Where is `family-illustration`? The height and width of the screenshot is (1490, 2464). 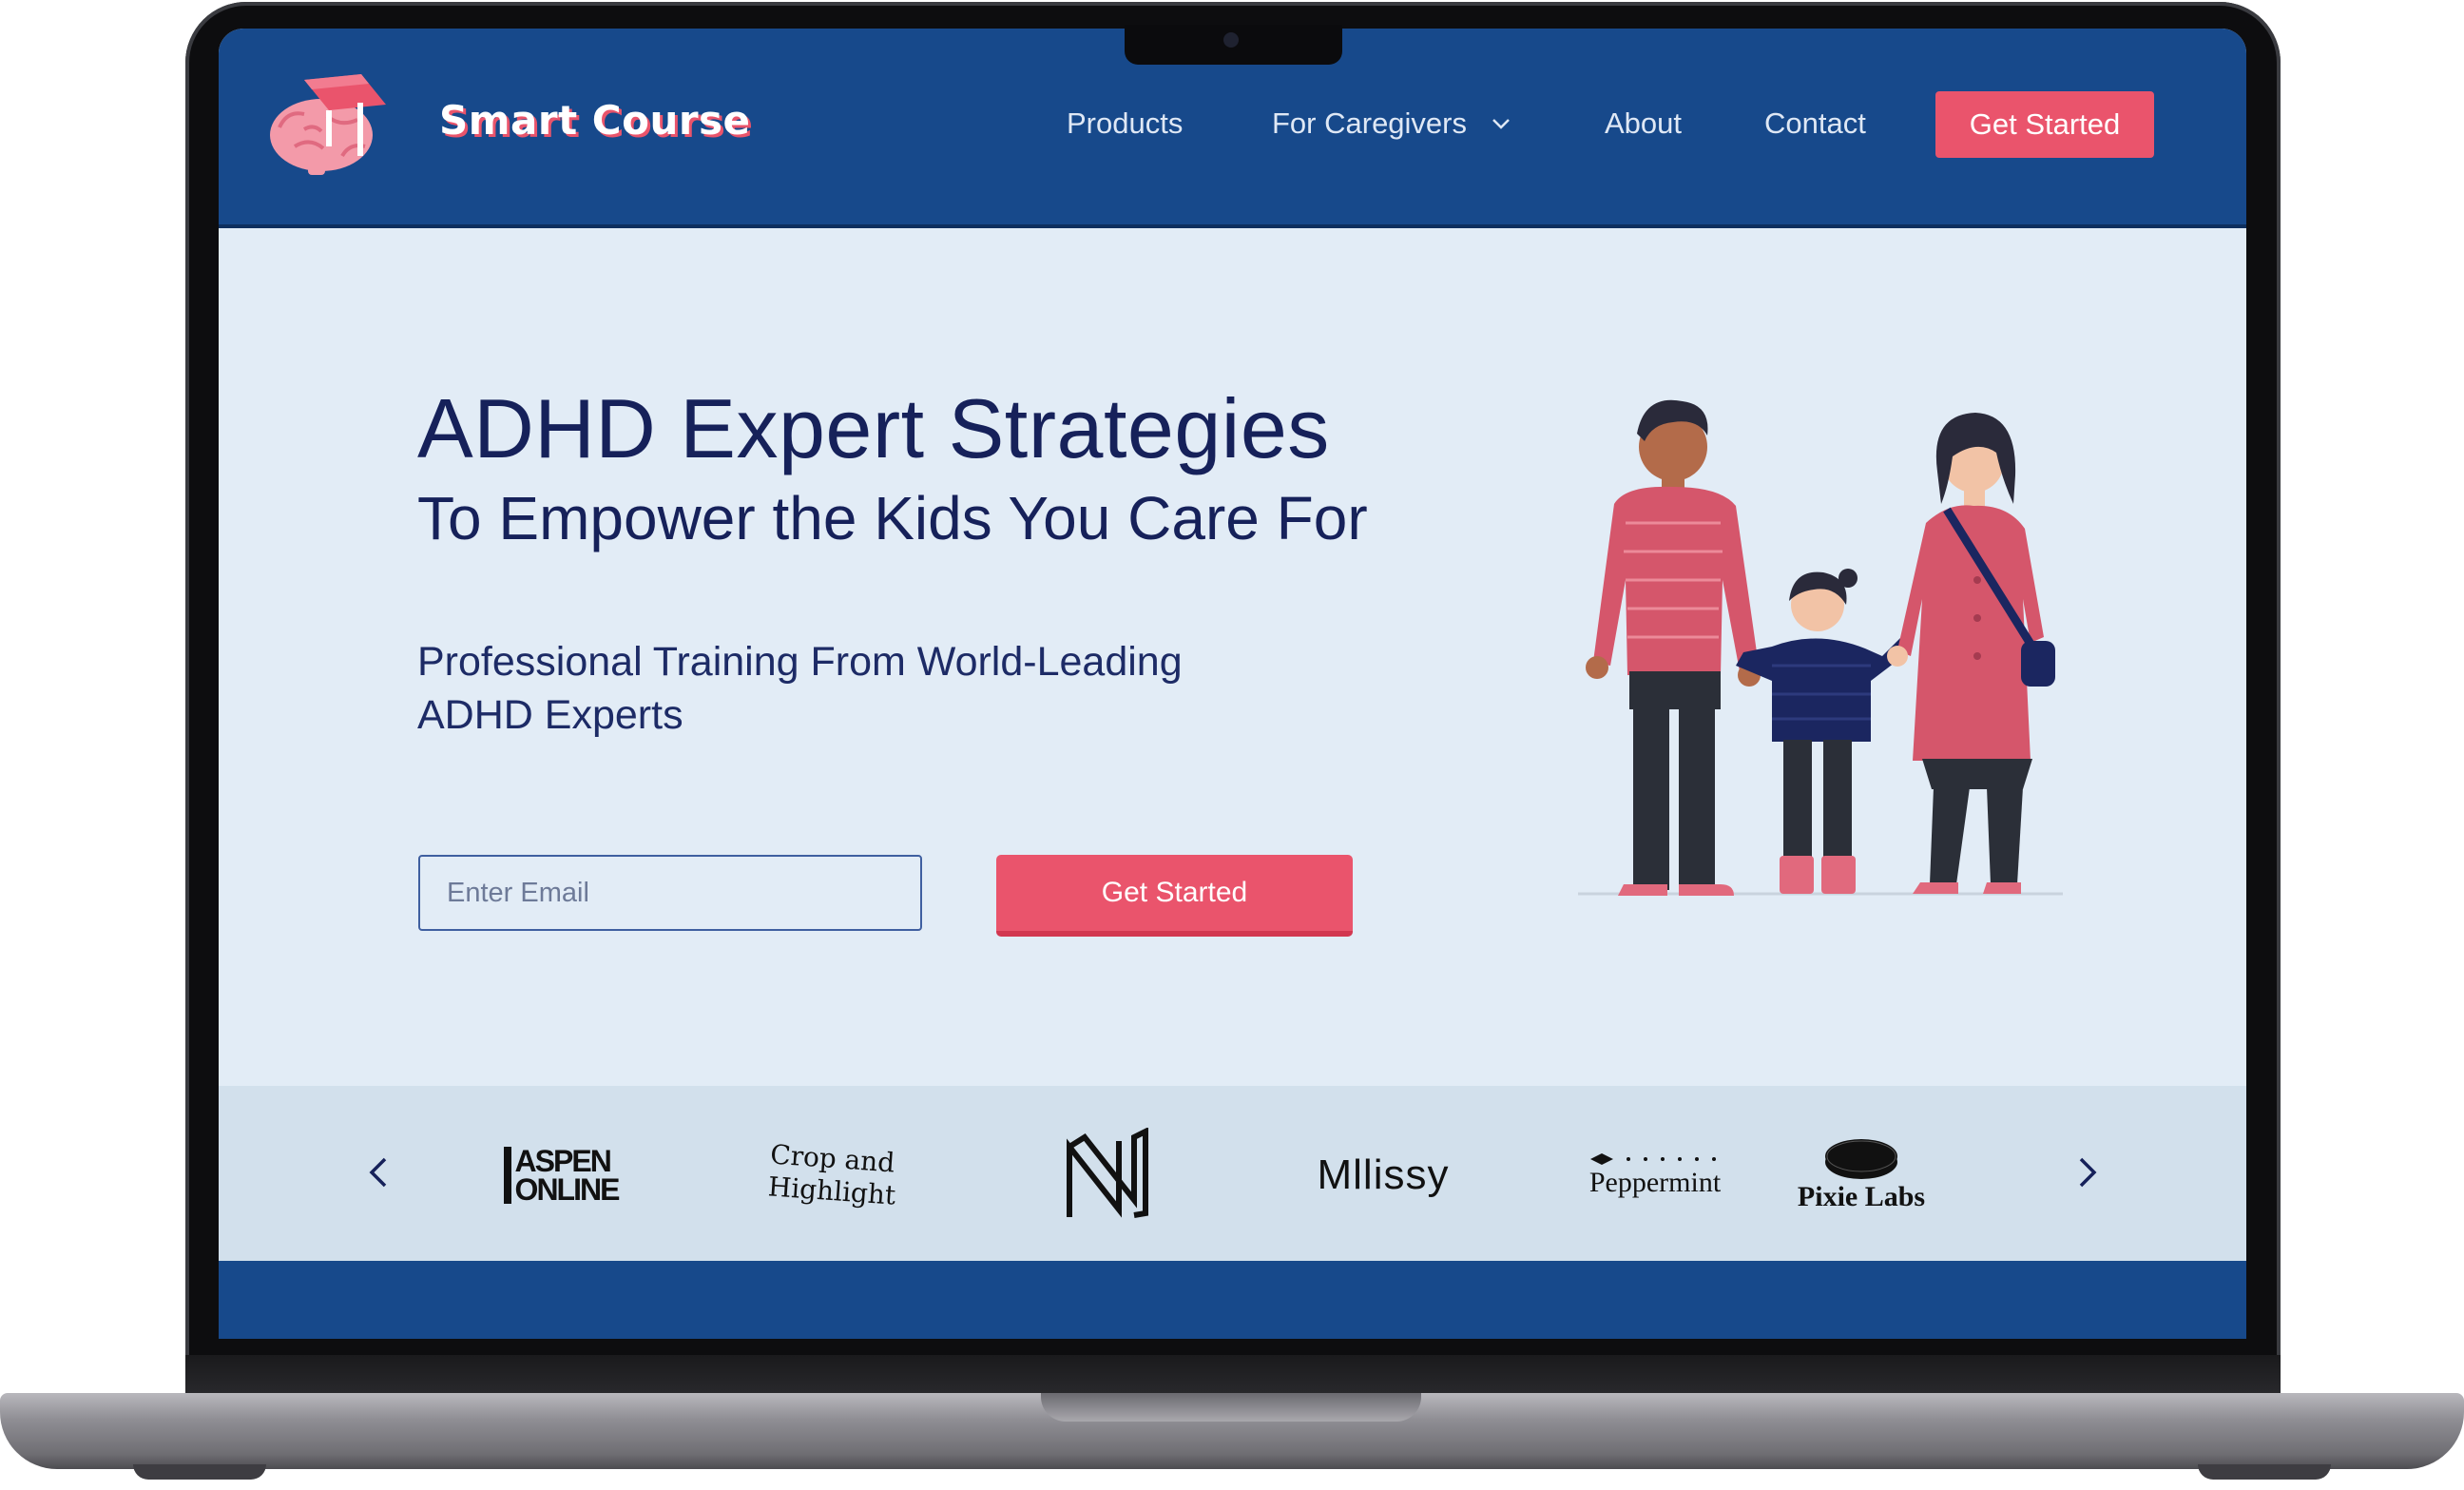 family-illustration is located at coordinates (1820, 647).